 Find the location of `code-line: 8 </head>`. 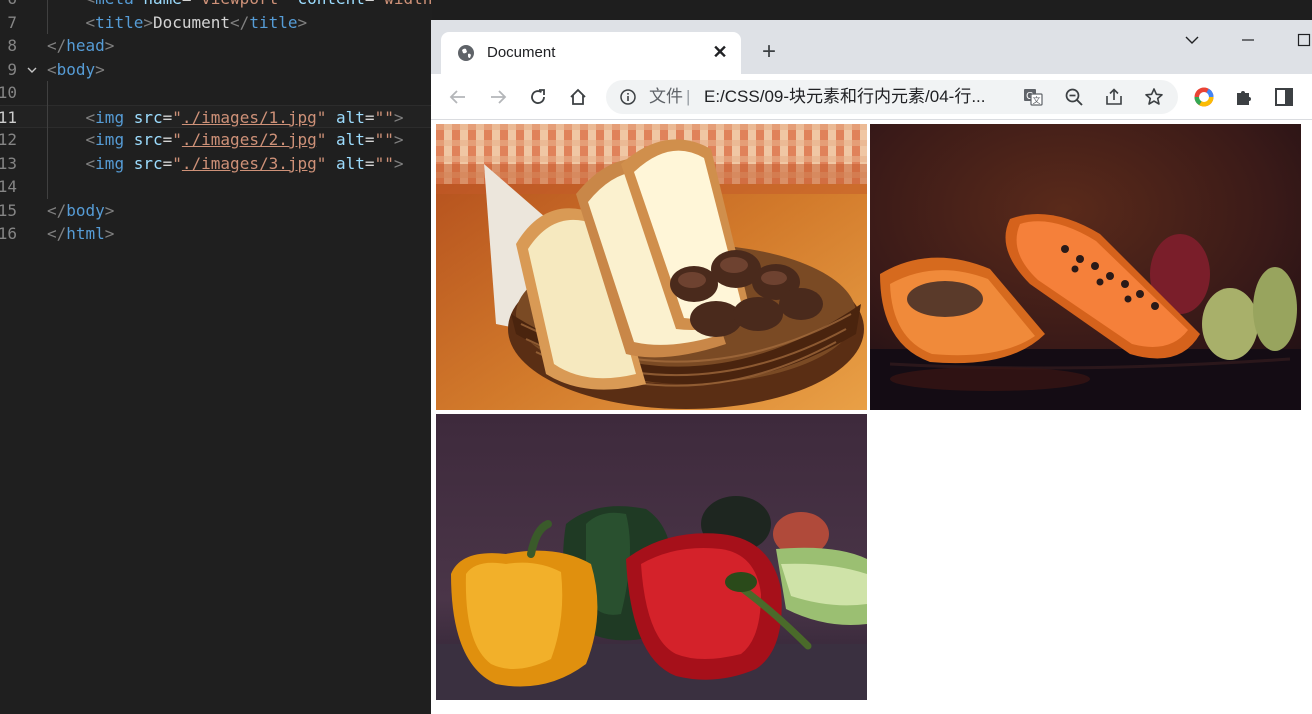

code-line: 8 </head> is located at coordinates (216, 46).